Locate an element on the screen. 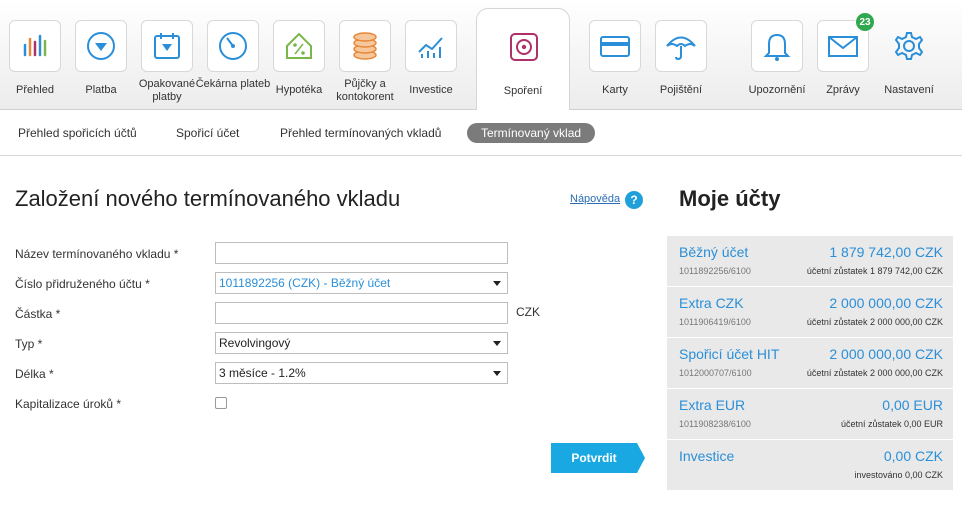  confirm-button: Potvrdit is located at coordinates (598, 458).